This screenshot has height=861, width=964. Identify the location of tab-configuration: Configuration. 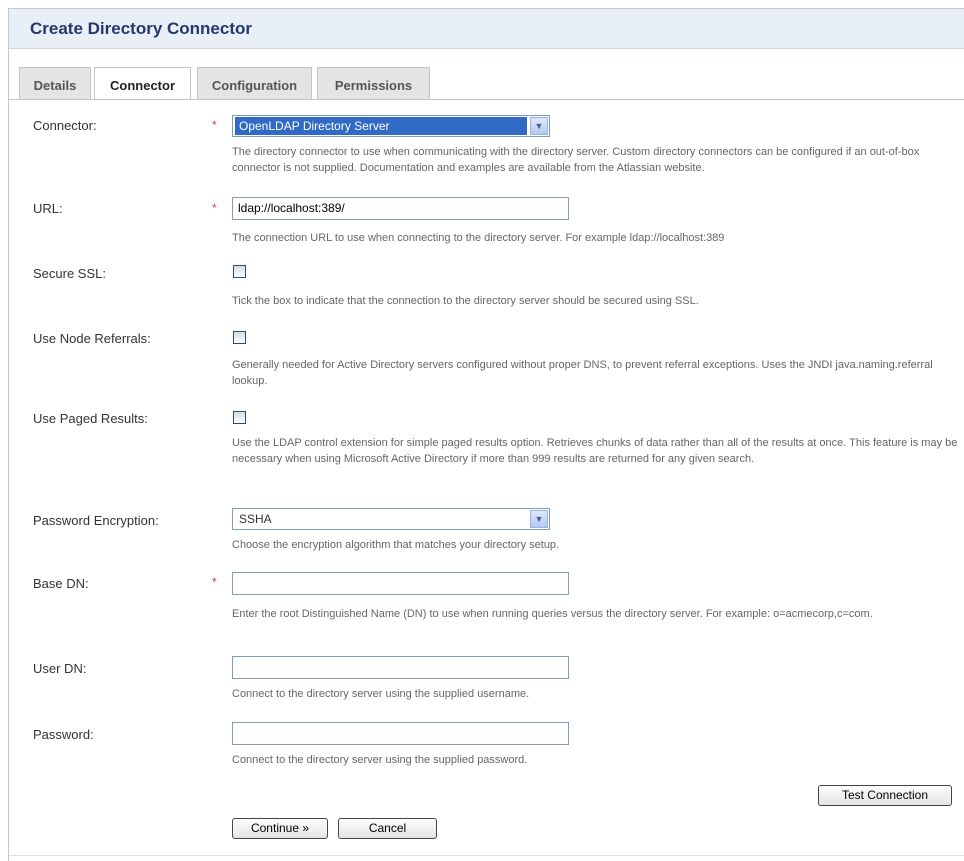
(254, 83).